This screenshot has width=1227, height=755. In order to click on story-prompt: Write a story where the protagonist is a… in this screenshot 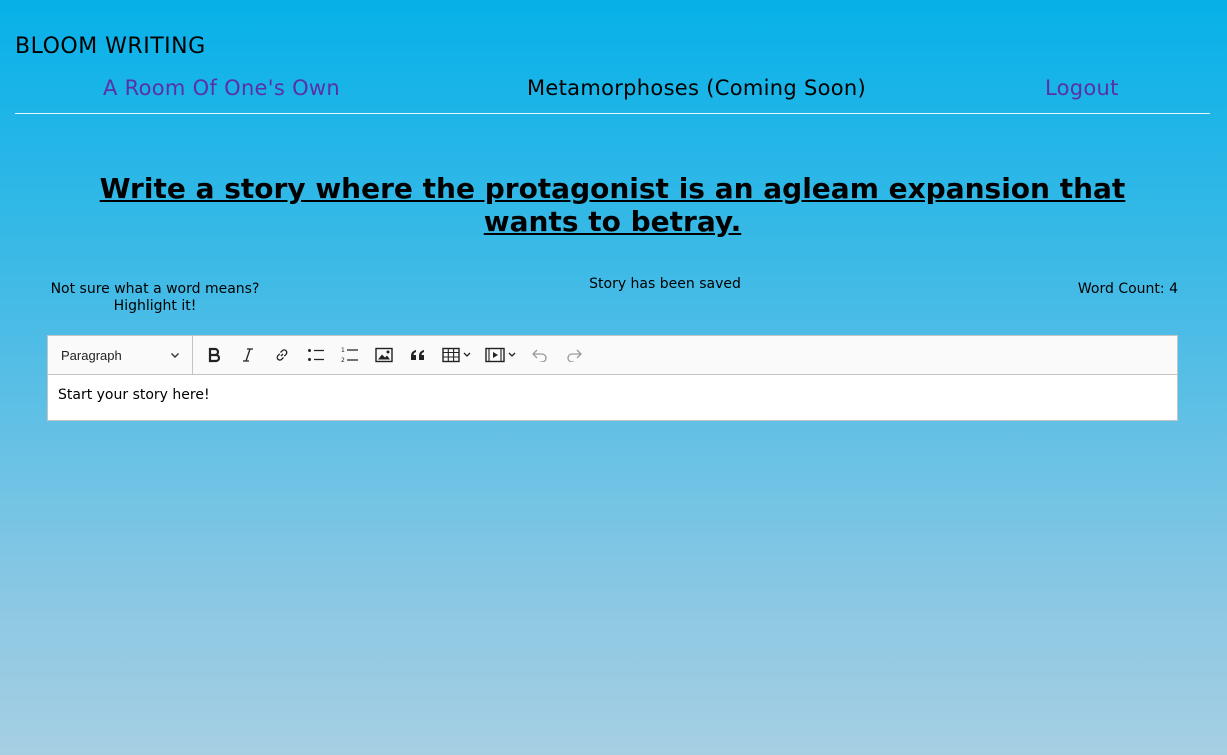, I will do `click(612, 205)`.